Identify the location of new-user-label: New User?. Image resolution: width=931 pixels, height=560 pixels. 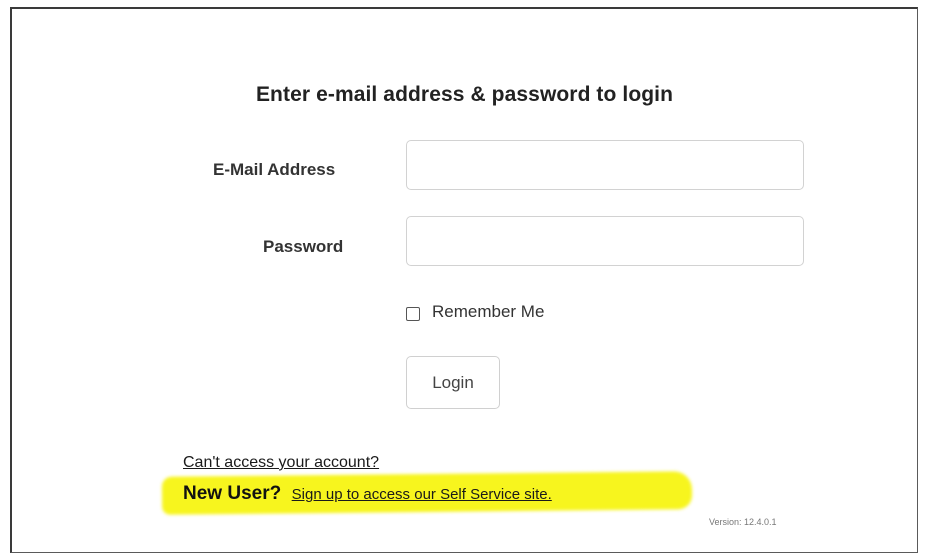
(232, 493).